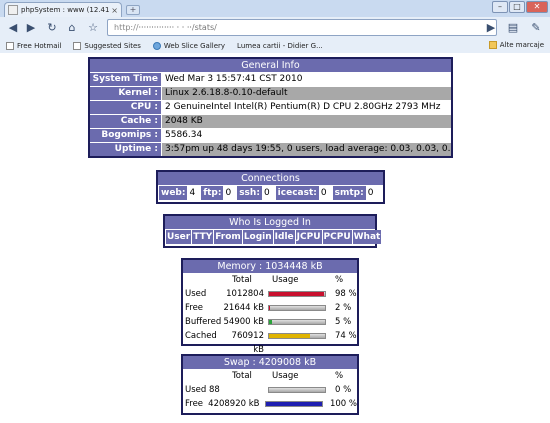 The image size is (550, 423). Describe the element at coordinates (537, 7) in the screenshot. I see `close-window-button: ✕` at that location.